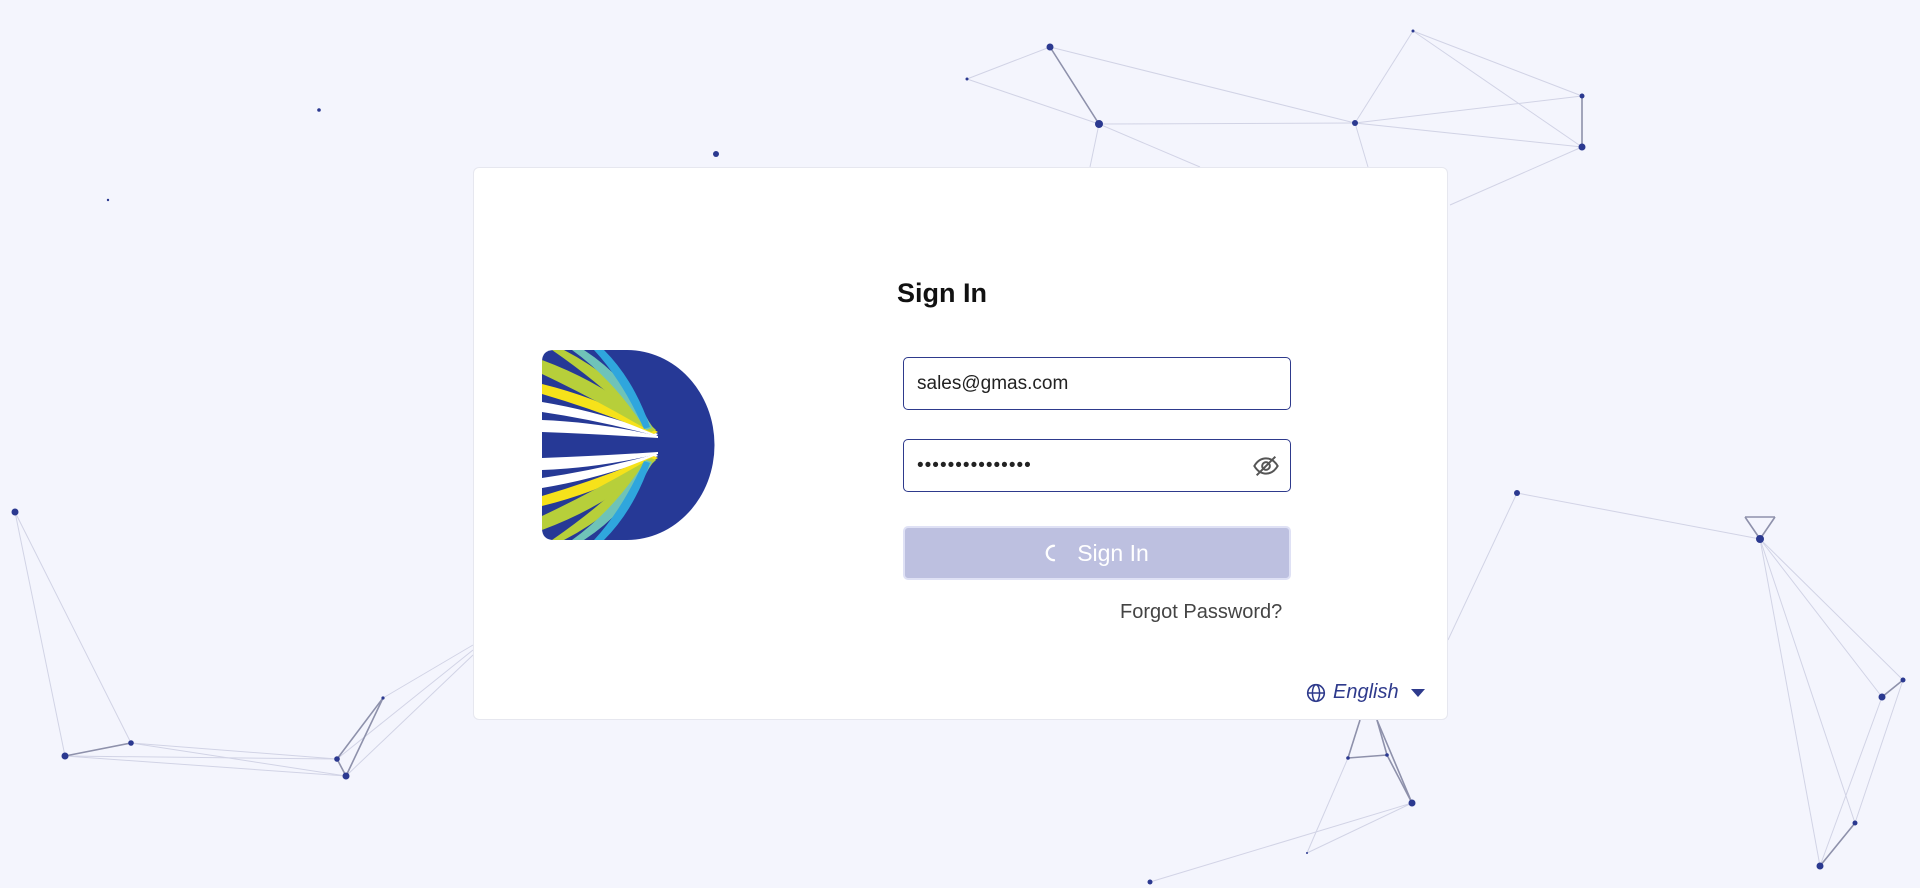 The width and height of the screenshot is (1920, 888). Describe the element at coordinates (1316, 692) in the screenshot. I see `globe-icon` at that location.